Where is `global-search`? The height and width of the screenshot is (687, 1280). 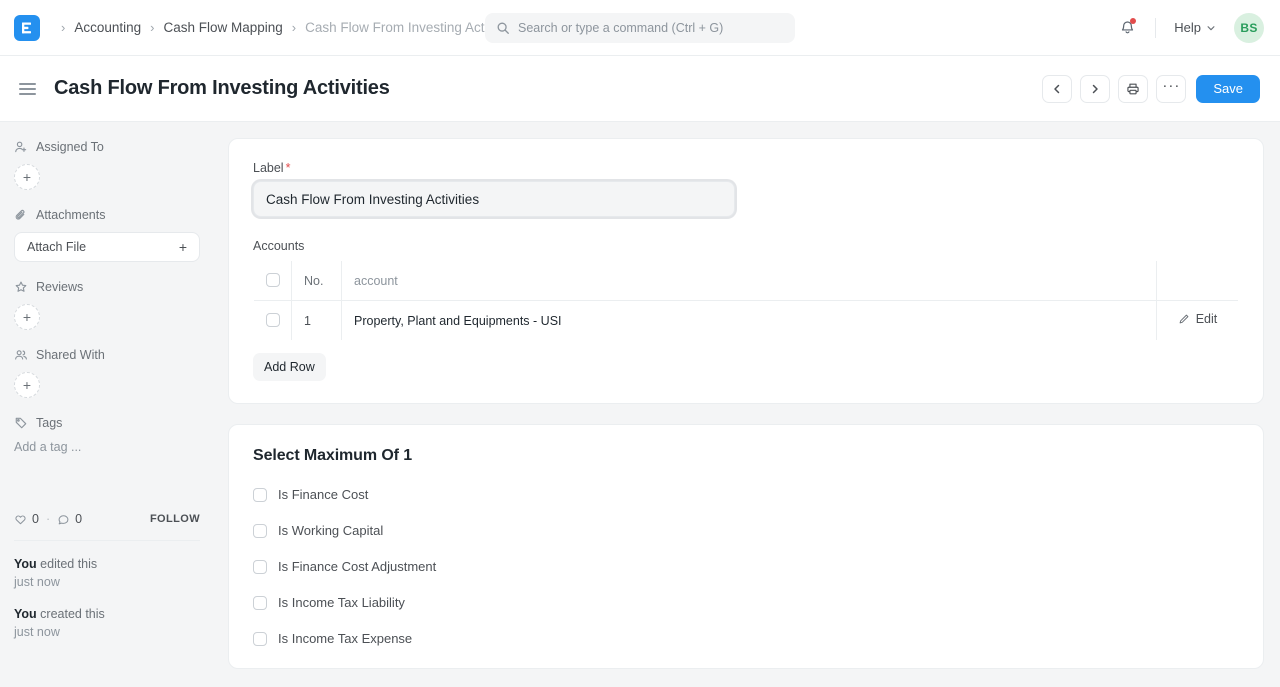
global-search is located at coordinates (640, 27).